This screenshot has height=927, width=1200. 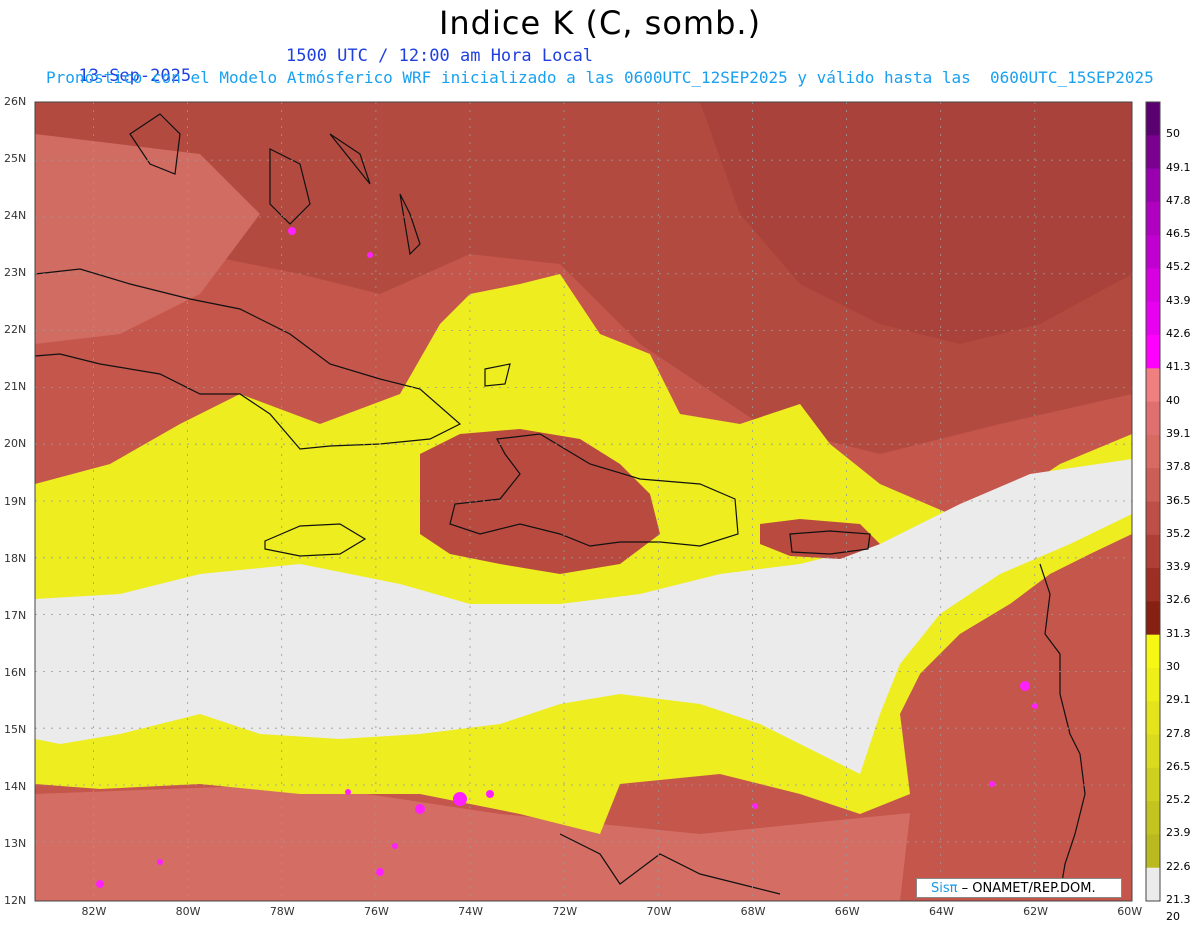 I want to click on lat-label: 19N, so click(x=15, y=501).